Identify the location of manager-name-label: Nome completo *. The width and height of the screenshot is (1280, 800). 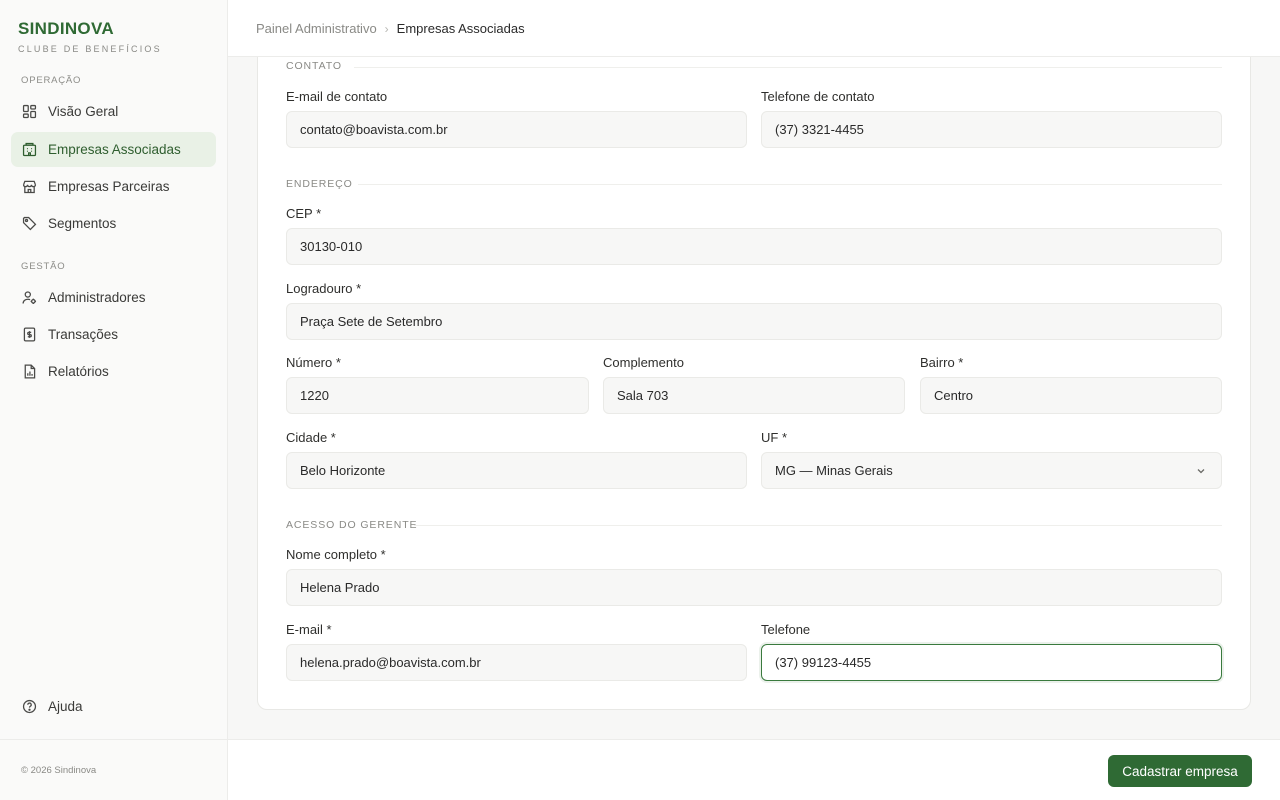
(336, 554).